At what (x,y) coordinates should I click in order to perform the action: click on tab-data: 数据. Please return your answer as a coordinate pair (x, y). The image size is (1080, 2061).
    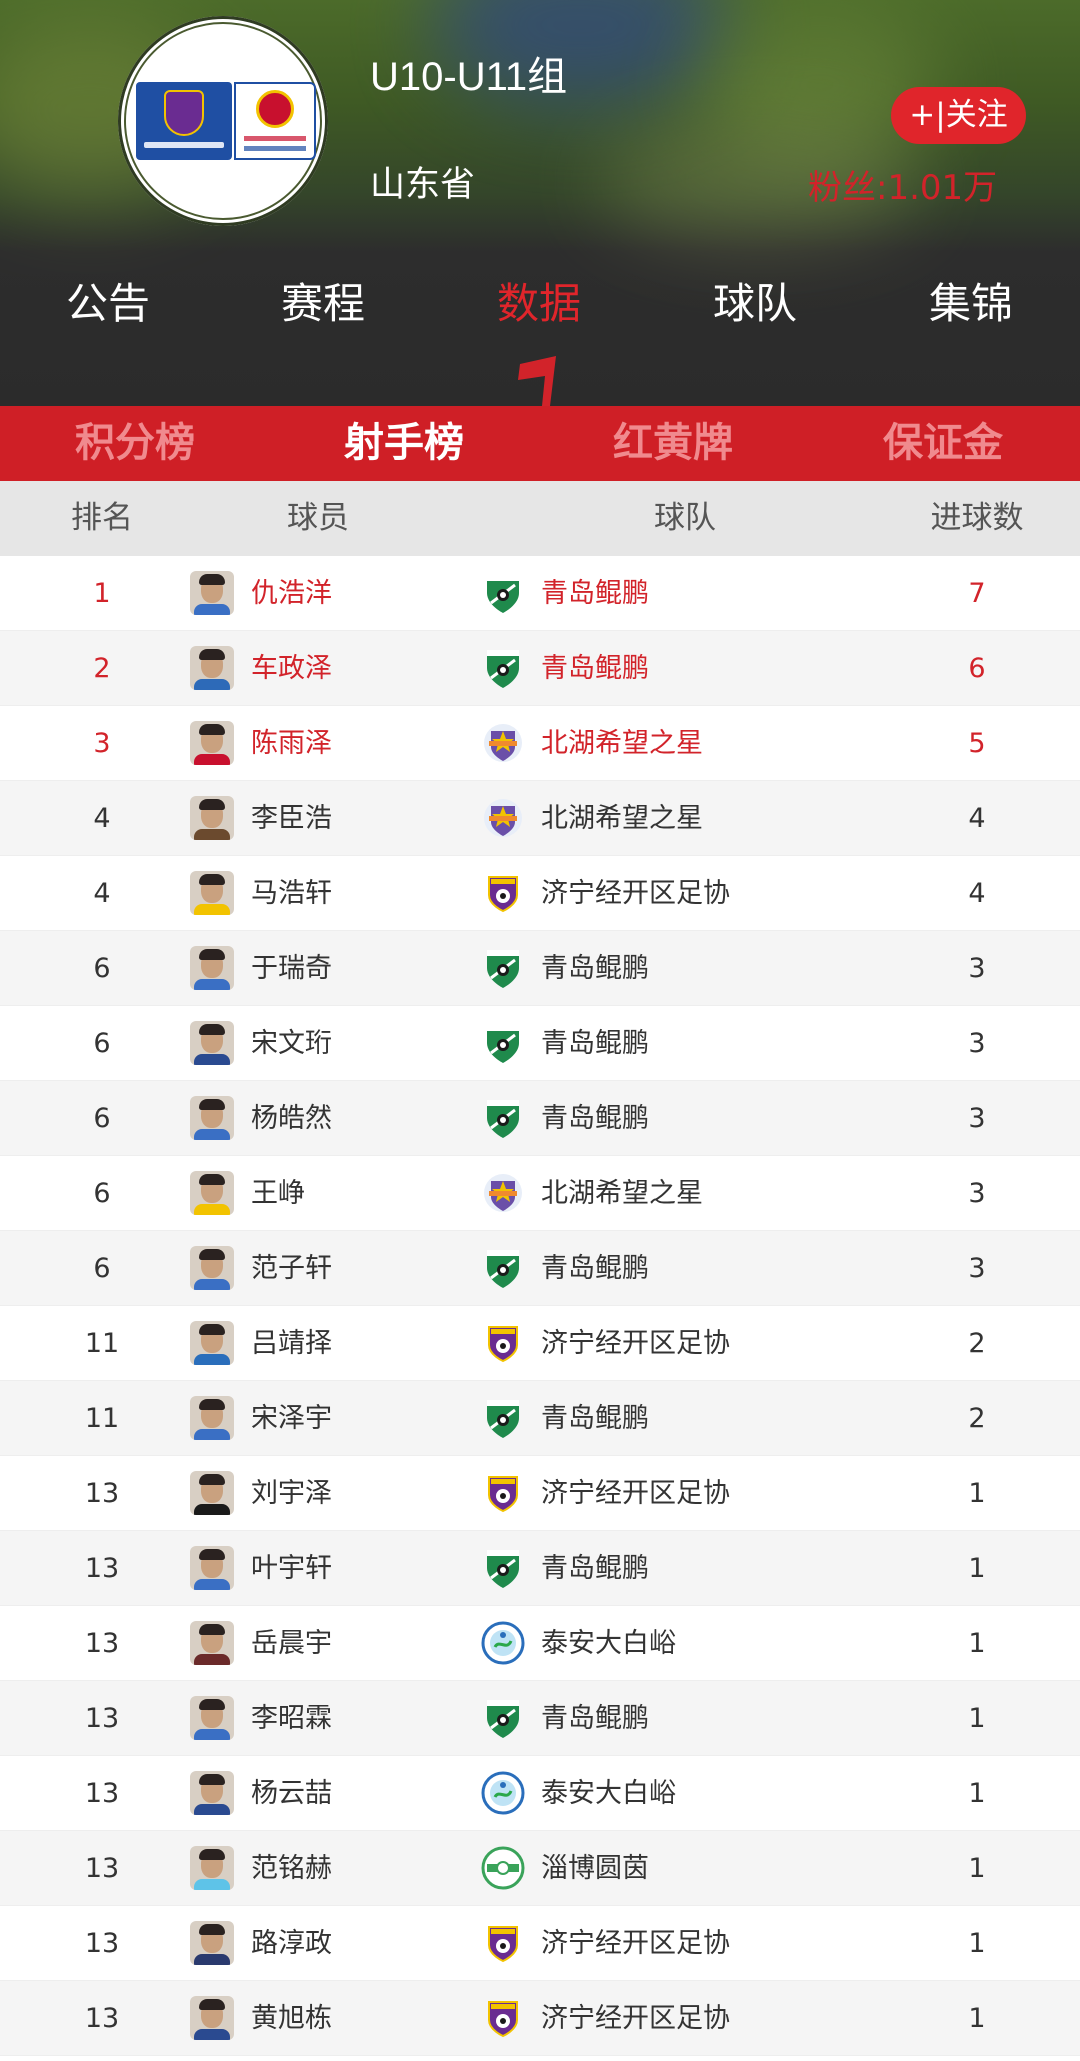
    Looking at the image, I should click on (539, 300).